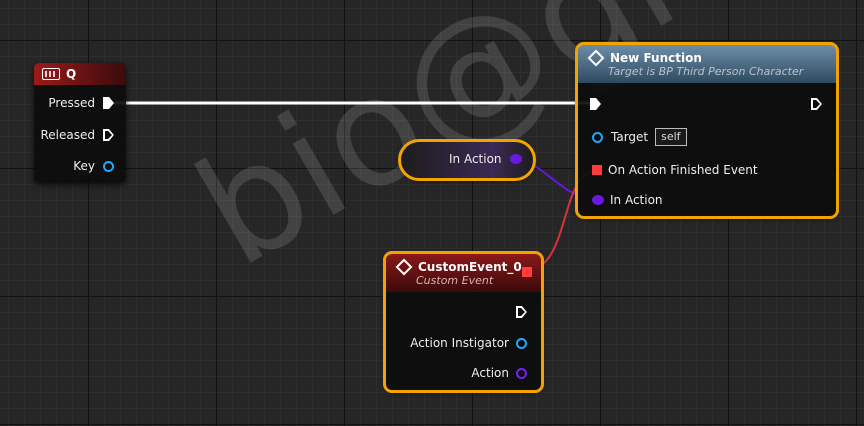 This screenshot has width=864, height=426. Describe the element at coordinates (404, 266) in the screenshot. I see `event-icon` at that location.